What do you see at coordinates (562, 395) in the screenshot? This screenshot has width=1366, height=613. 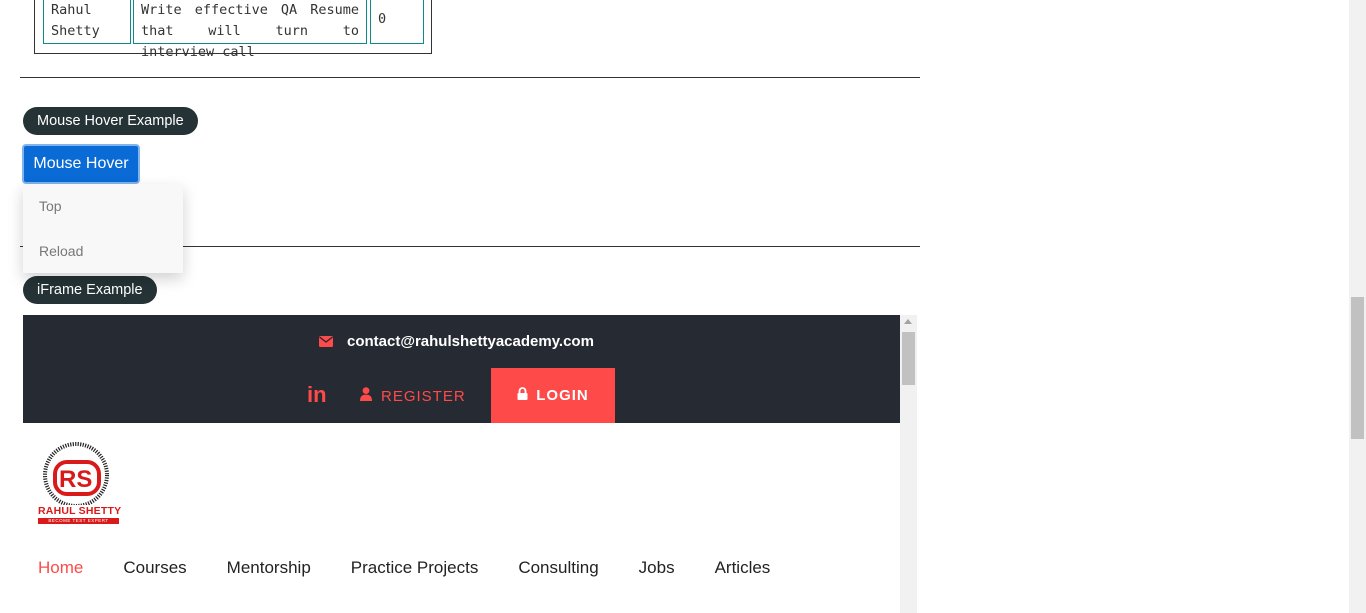 I see `login-label: LOGIN` at bounding box center [562, 395].